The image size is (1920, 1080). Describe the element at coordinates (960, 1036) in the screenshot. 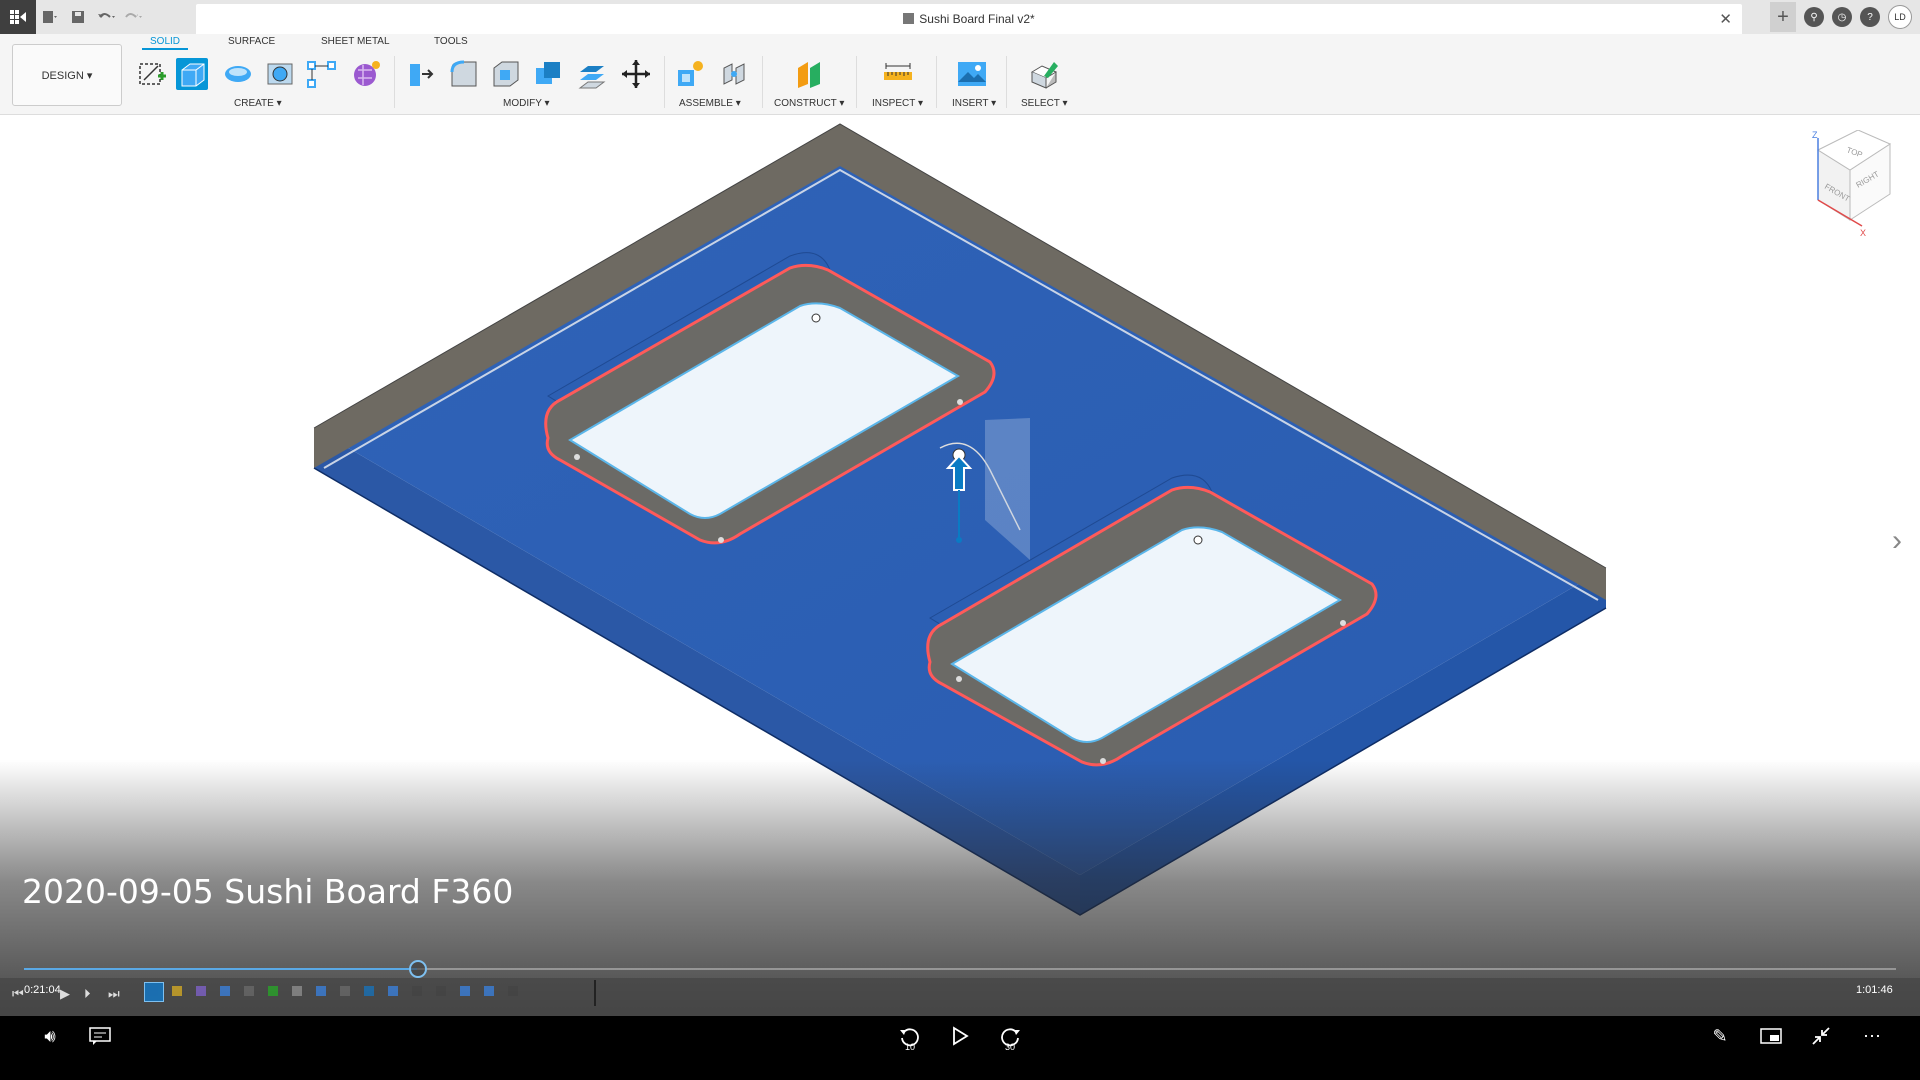

I see `play-button` at that location.